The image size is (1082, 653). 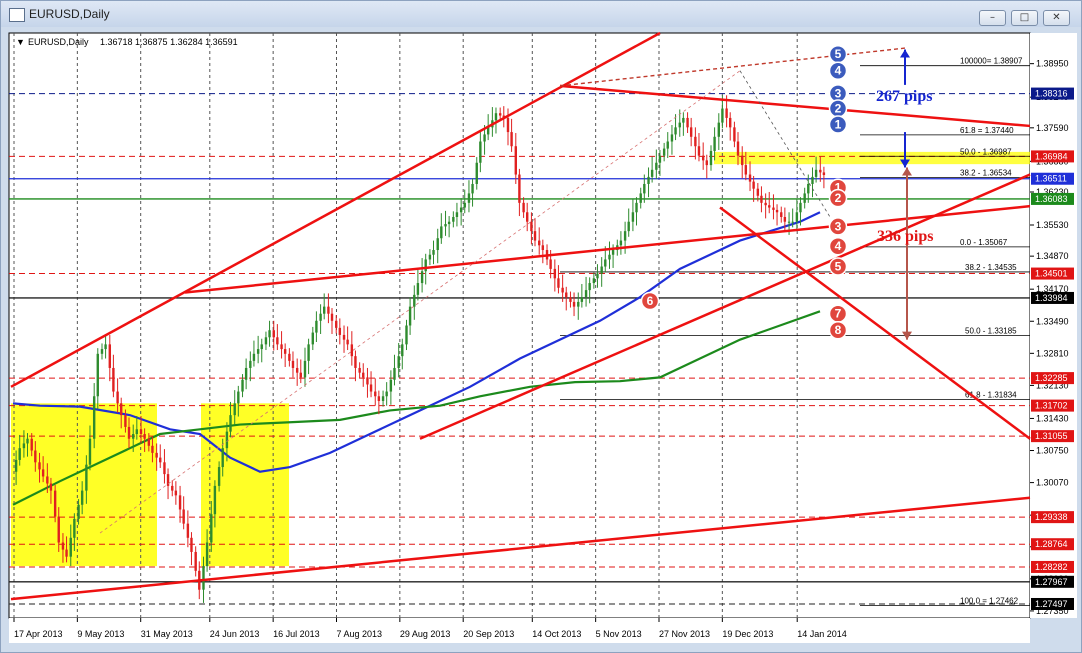 What do you see at coordinates (100, 634) in the screenshot?
I see `x-axis-tick-label: 9 May 2013` at bounding box center [100, 634].